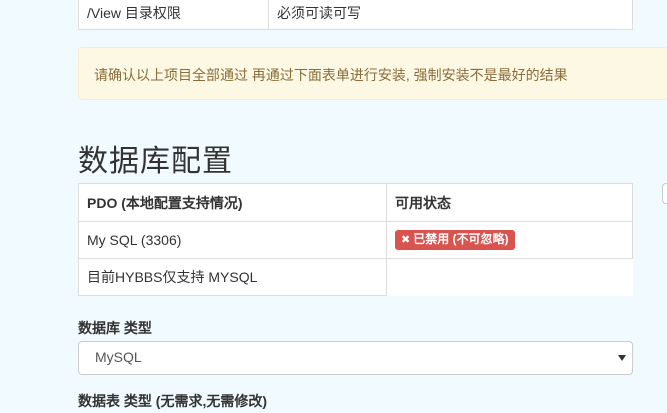 Image resolution: width=667 pixels, height=413 pixels. Describe the element at coordinates (664, 193) in the screenshot. I see `side-input-fragment` at that location.